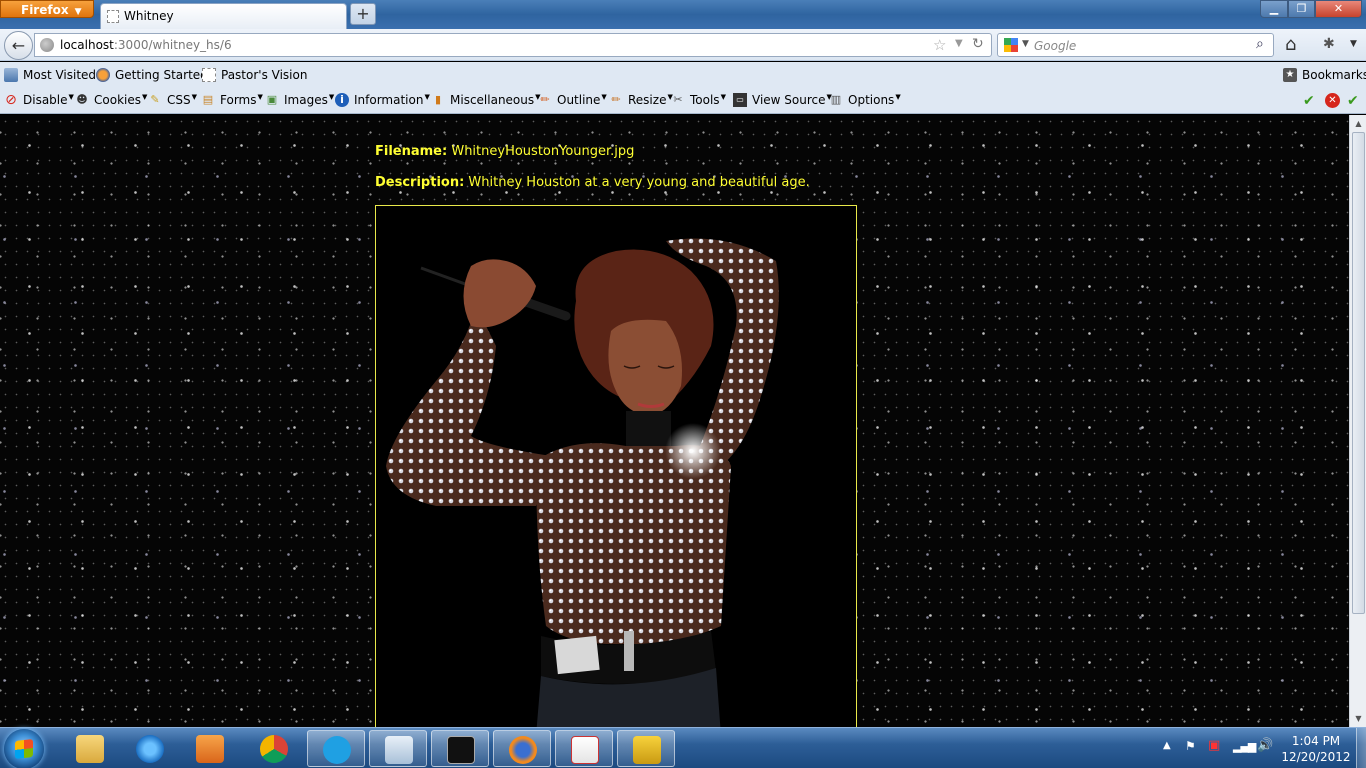 The height and width of the screenshot is (768, 1366). What do you see at coordinates (363, 14) in the screenshot?
I see `new-tab-button: +` at bounding box center [363, 14].